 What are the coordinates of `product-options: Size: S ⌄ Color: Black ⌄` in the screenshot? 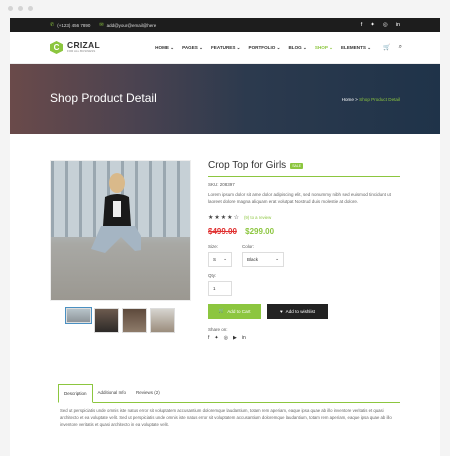 It's located at (304, 255).